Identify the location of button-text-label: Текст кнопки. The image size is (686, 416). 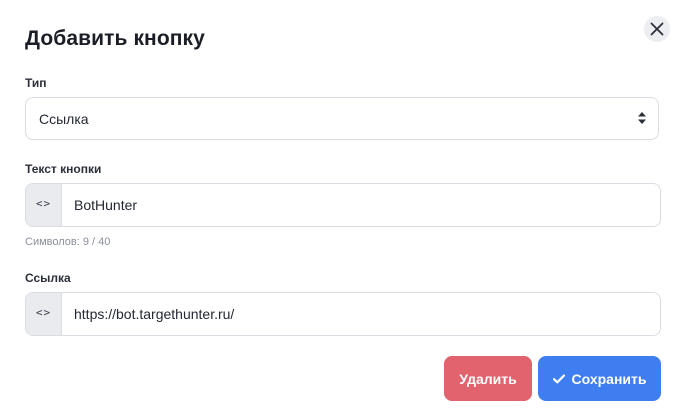
(63, 169).